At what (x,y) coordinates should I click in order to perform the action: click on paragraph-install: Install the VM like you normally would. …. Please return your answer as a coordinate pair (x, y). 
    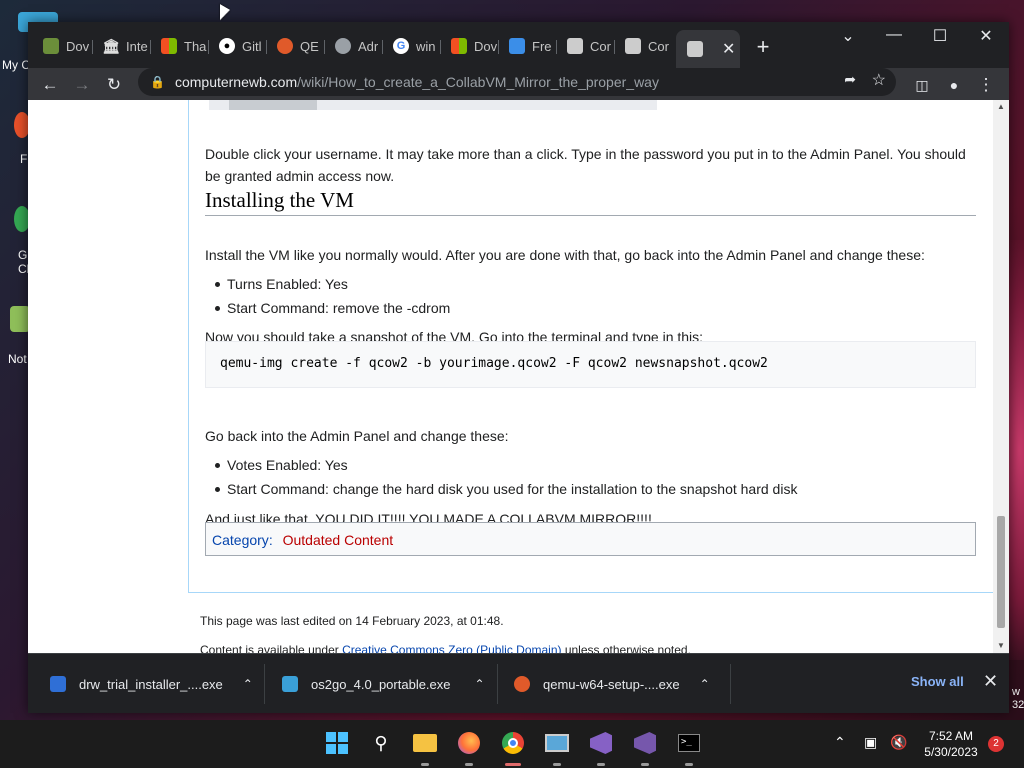
    Looking at the image, I should click on (565, 255).